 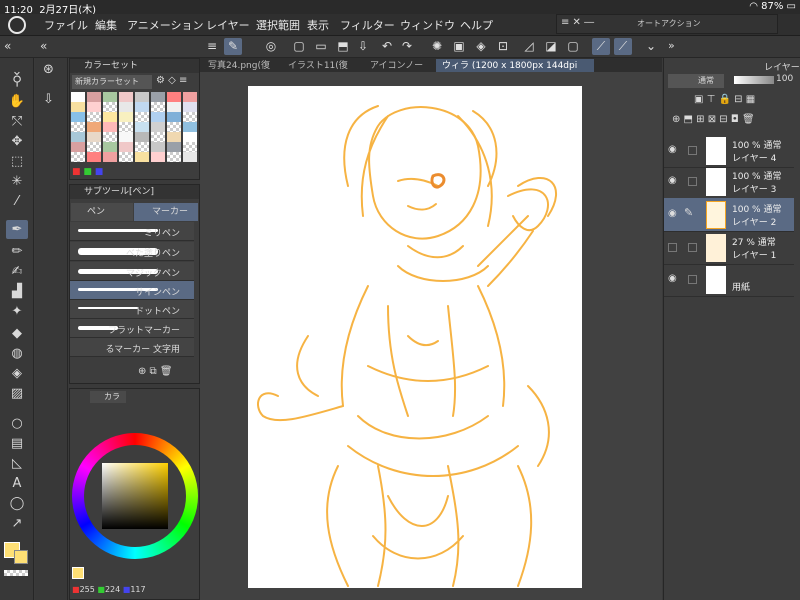 I want to click on pen-tool-icon: ✒, so click(x=17, y=229).